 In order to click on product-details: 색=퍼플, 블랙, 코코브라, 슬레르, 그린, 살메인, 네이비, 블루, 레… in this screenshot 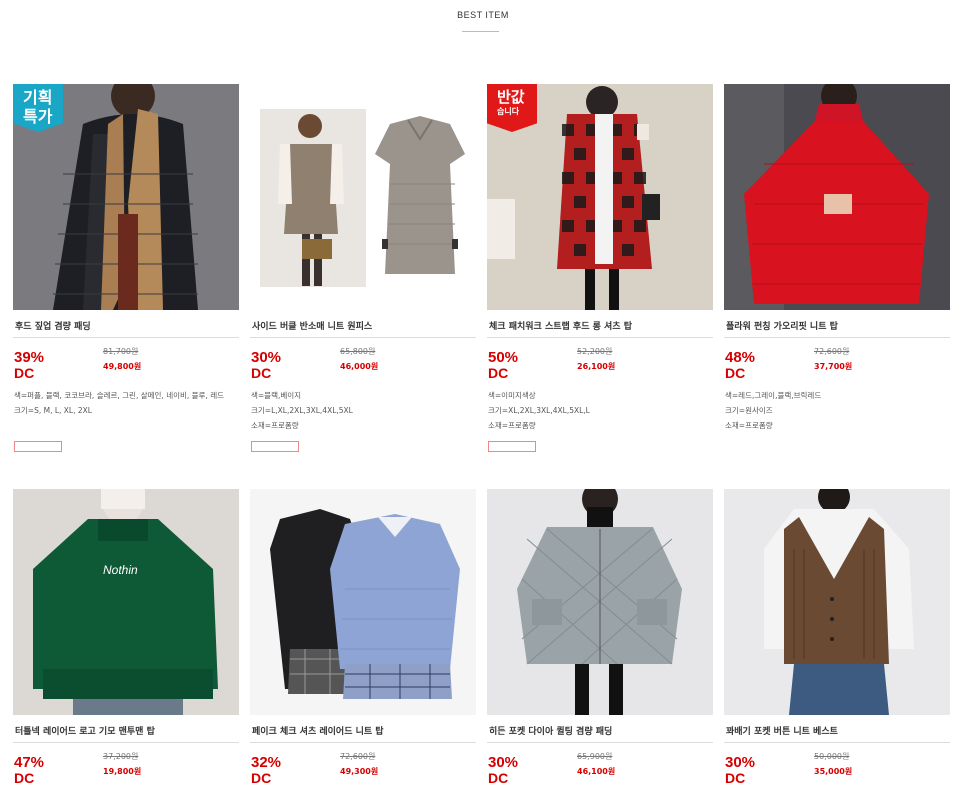, I will do `click(126, 403)`.